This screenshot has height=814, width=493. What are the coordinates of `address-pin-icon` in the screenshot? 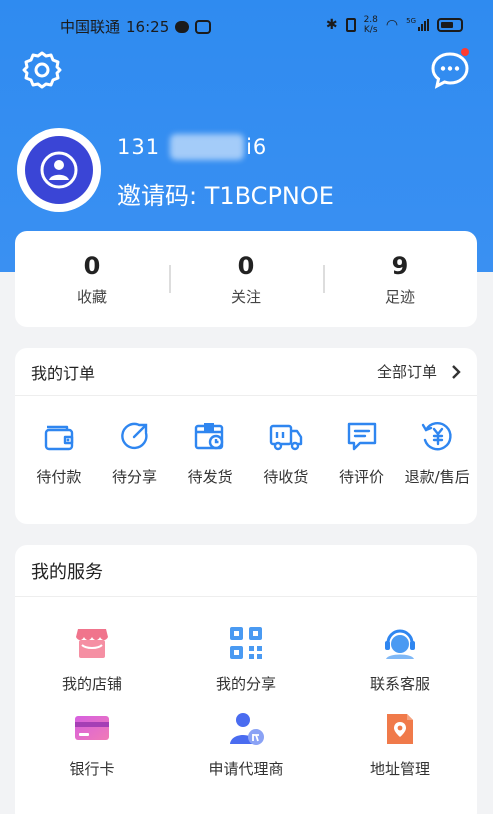 It's located at (400, 729).